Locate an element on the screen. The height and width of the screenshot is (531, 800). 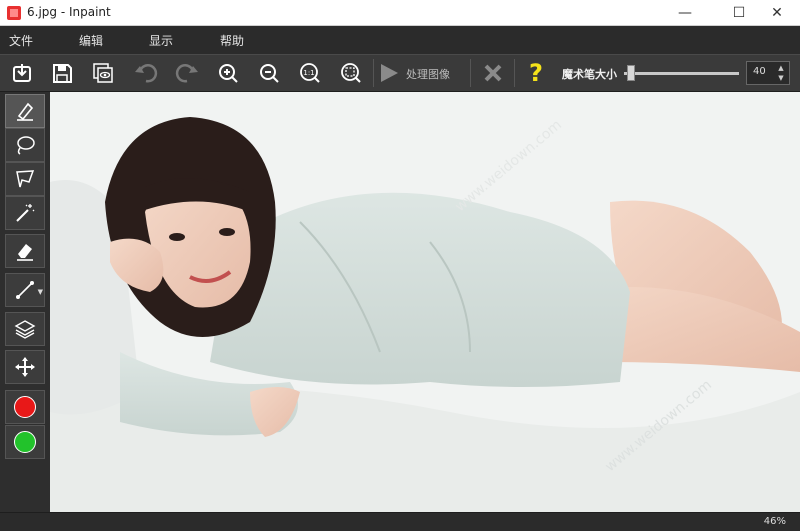
marker-tool-button is located at coordinates (25, 111).